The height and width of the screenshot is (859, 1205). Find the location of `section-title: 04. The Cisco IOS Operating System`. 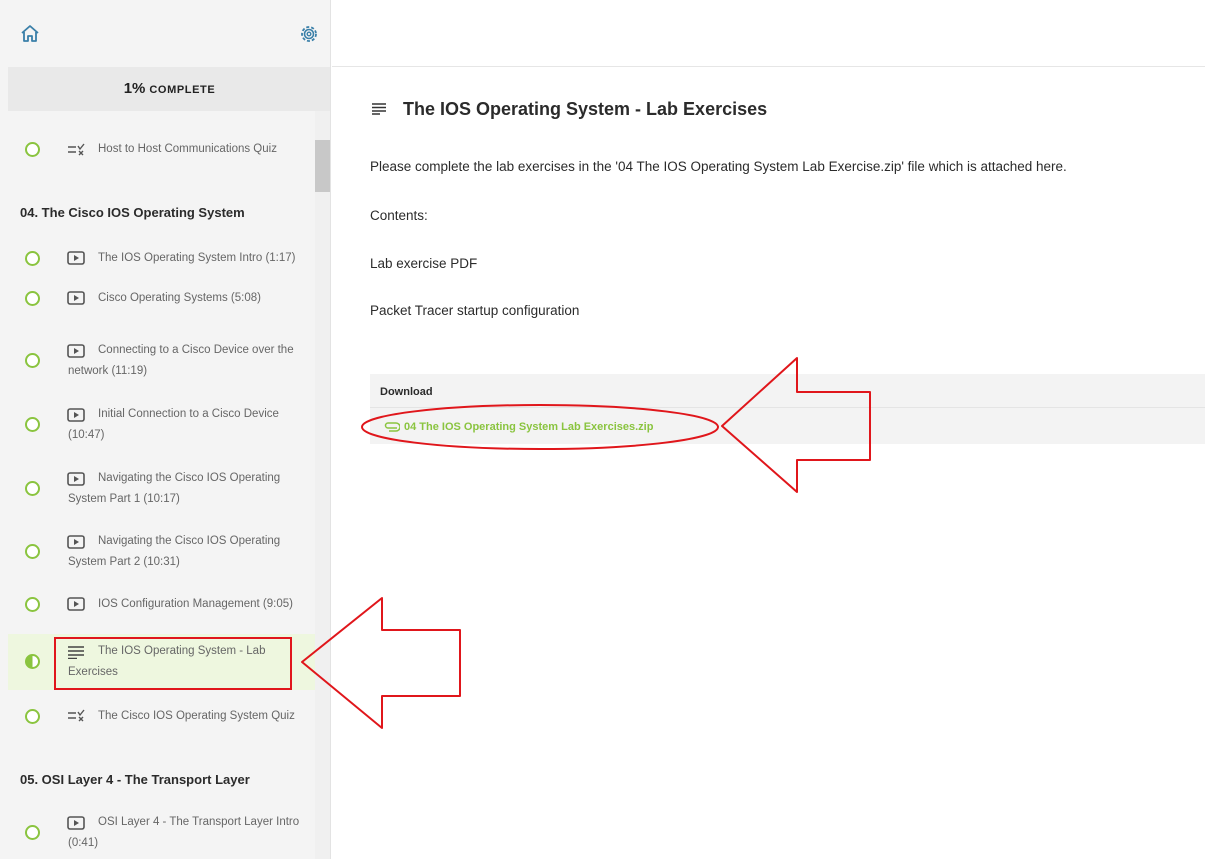

section-title: 04. The Cisco IOS Operating System is located at coordinates (132, 212).